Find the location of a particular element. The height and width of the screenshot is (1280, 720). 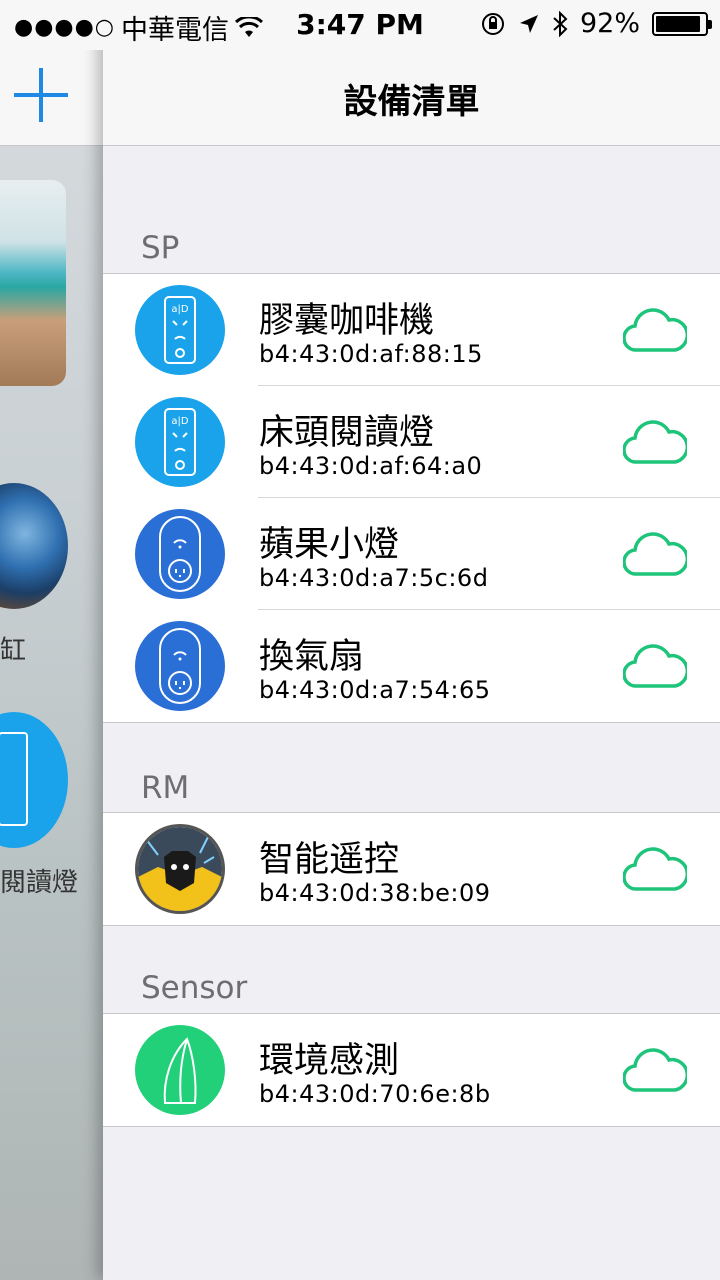

rotation-lock-icon is located at coordinates (492, 23).